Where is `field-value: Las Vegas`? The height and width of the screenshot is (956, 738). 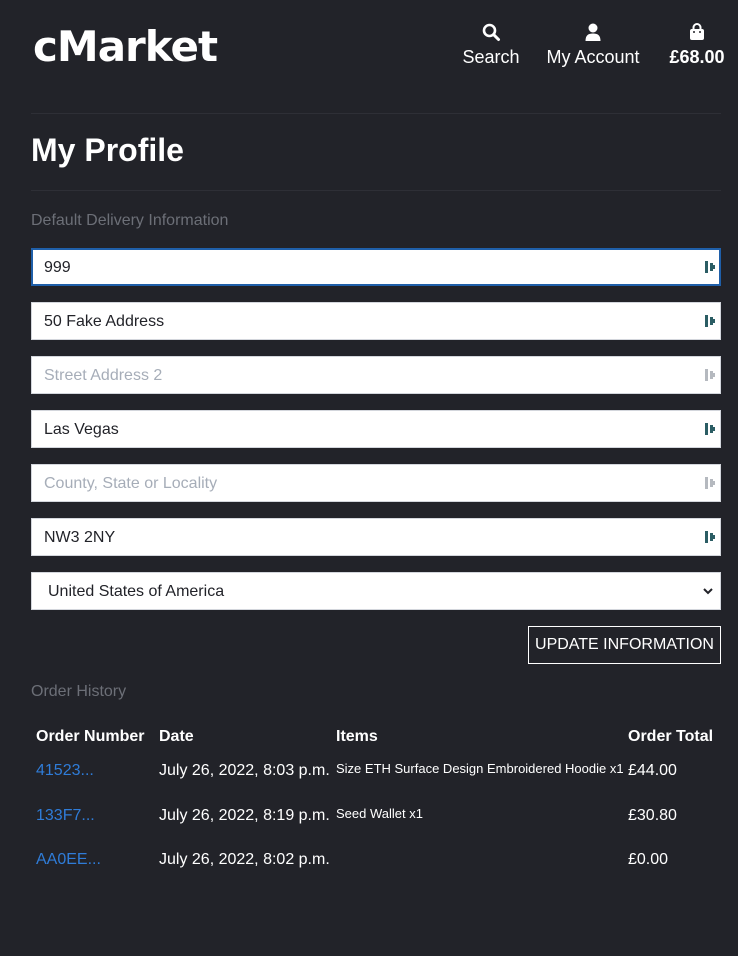
field-value: Las Vegas is located at coordinates (81, 429).